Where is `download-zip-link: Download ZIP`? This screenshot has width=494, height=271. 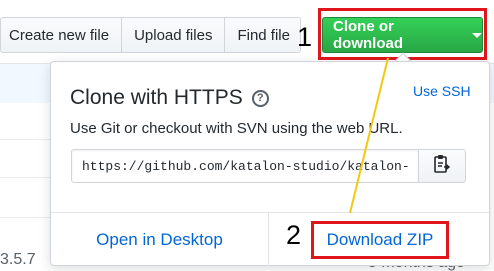
download-zip-link: Download ZIP is located at coordinates (380, 240).